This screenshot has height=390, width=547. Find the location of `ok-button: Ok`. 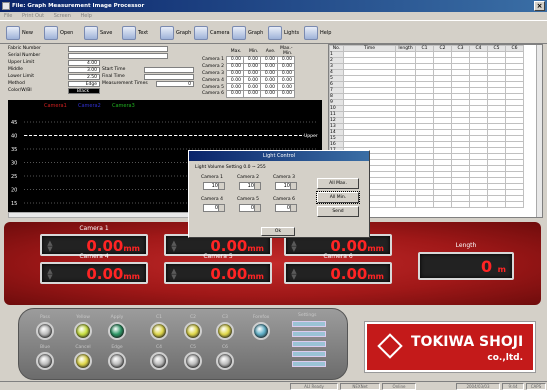

ok-button: Ok is located at coordinates (278, 231).